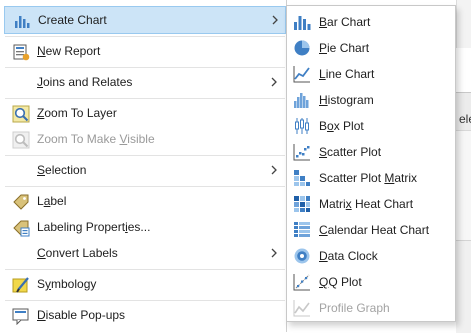  Describe the element at coordinates (344, 48) in the screenshot. I see `submenu-item-label: Pie Chart` at that location.